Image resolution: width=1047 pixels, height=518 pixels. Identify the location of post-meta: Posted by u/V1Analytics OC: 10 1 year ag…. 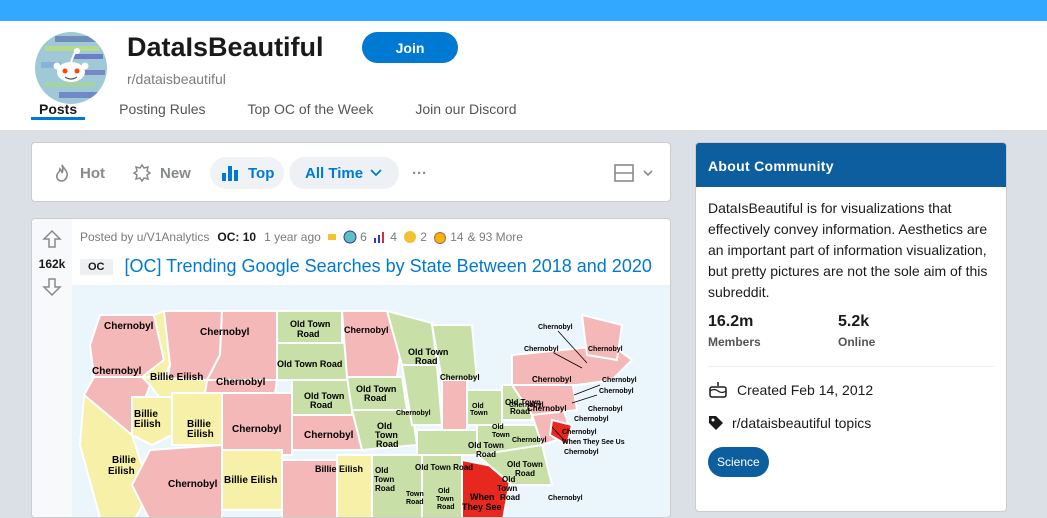
(301, 237).